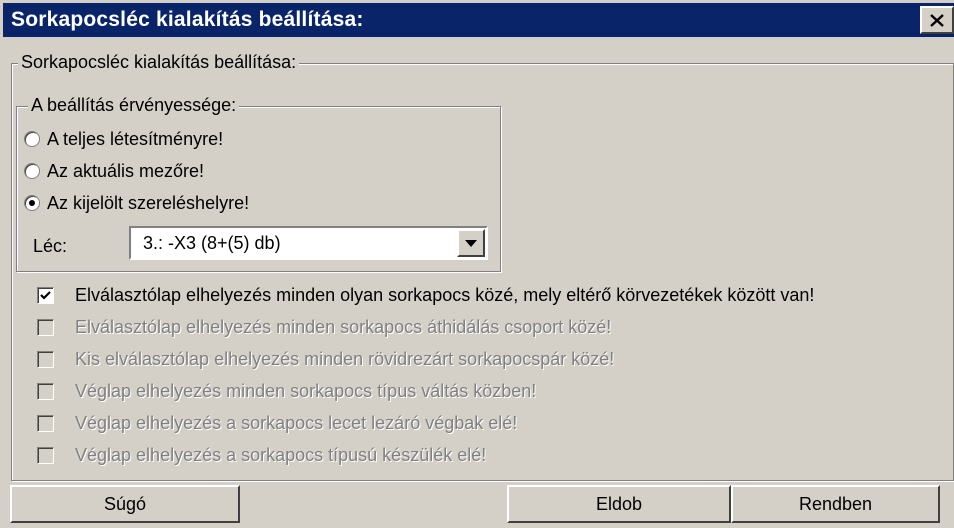  What do you see at coordinates (126, 170) in the screenshot?
I see `radio-label: Az aktuális mezőre!` at bounding box center [126, 170].